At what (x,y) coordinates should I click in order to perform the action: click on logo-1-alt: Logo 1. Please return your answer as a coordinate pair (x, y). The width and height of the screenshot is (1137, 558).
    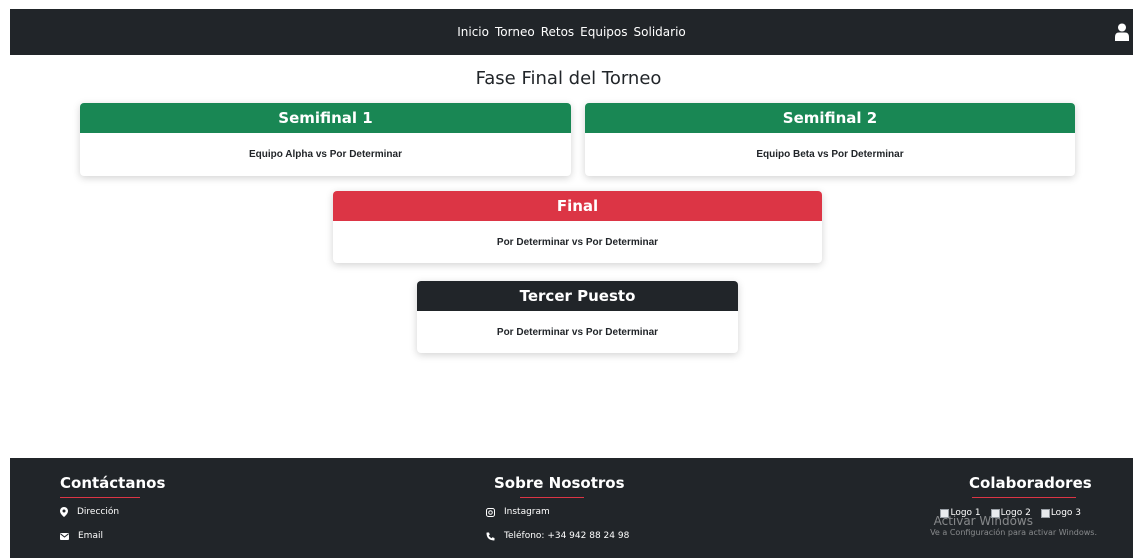
    Looking at the image, I should click on (965, 513).